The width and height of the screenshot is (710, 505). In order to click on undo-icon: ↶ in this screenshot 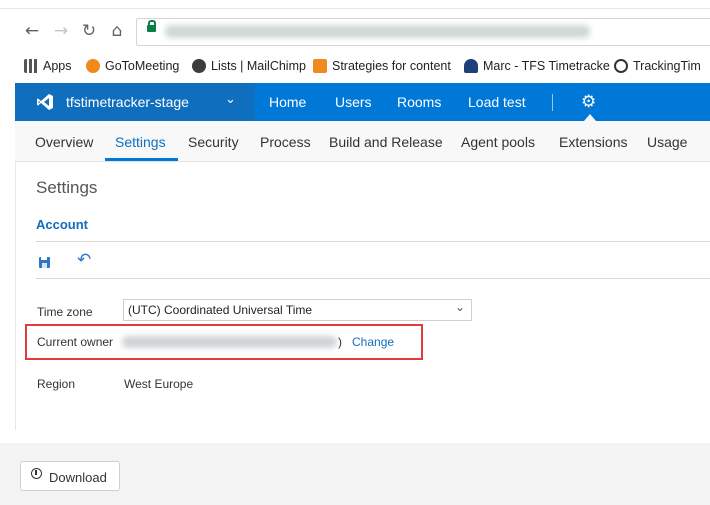, I will do `click(84, 260)`.